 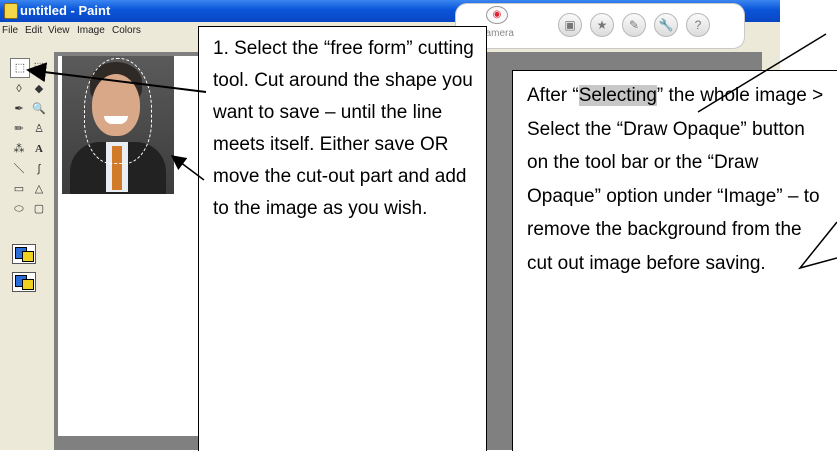 What do you see at coordinates (116, 77) in the screenshot?
I see `arrow-to-free-form-tool` at bounding box center [116, 77].